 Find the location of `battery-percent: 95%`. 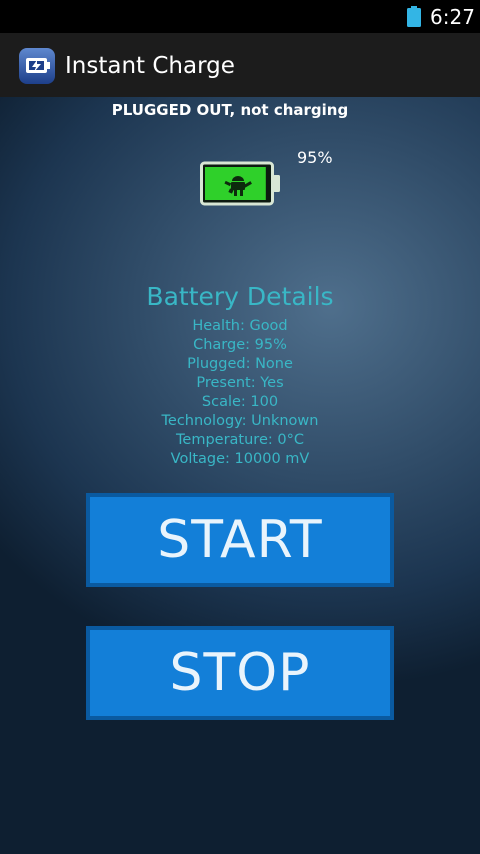

battery-percent: 95% is located at coordinates (315, 157).